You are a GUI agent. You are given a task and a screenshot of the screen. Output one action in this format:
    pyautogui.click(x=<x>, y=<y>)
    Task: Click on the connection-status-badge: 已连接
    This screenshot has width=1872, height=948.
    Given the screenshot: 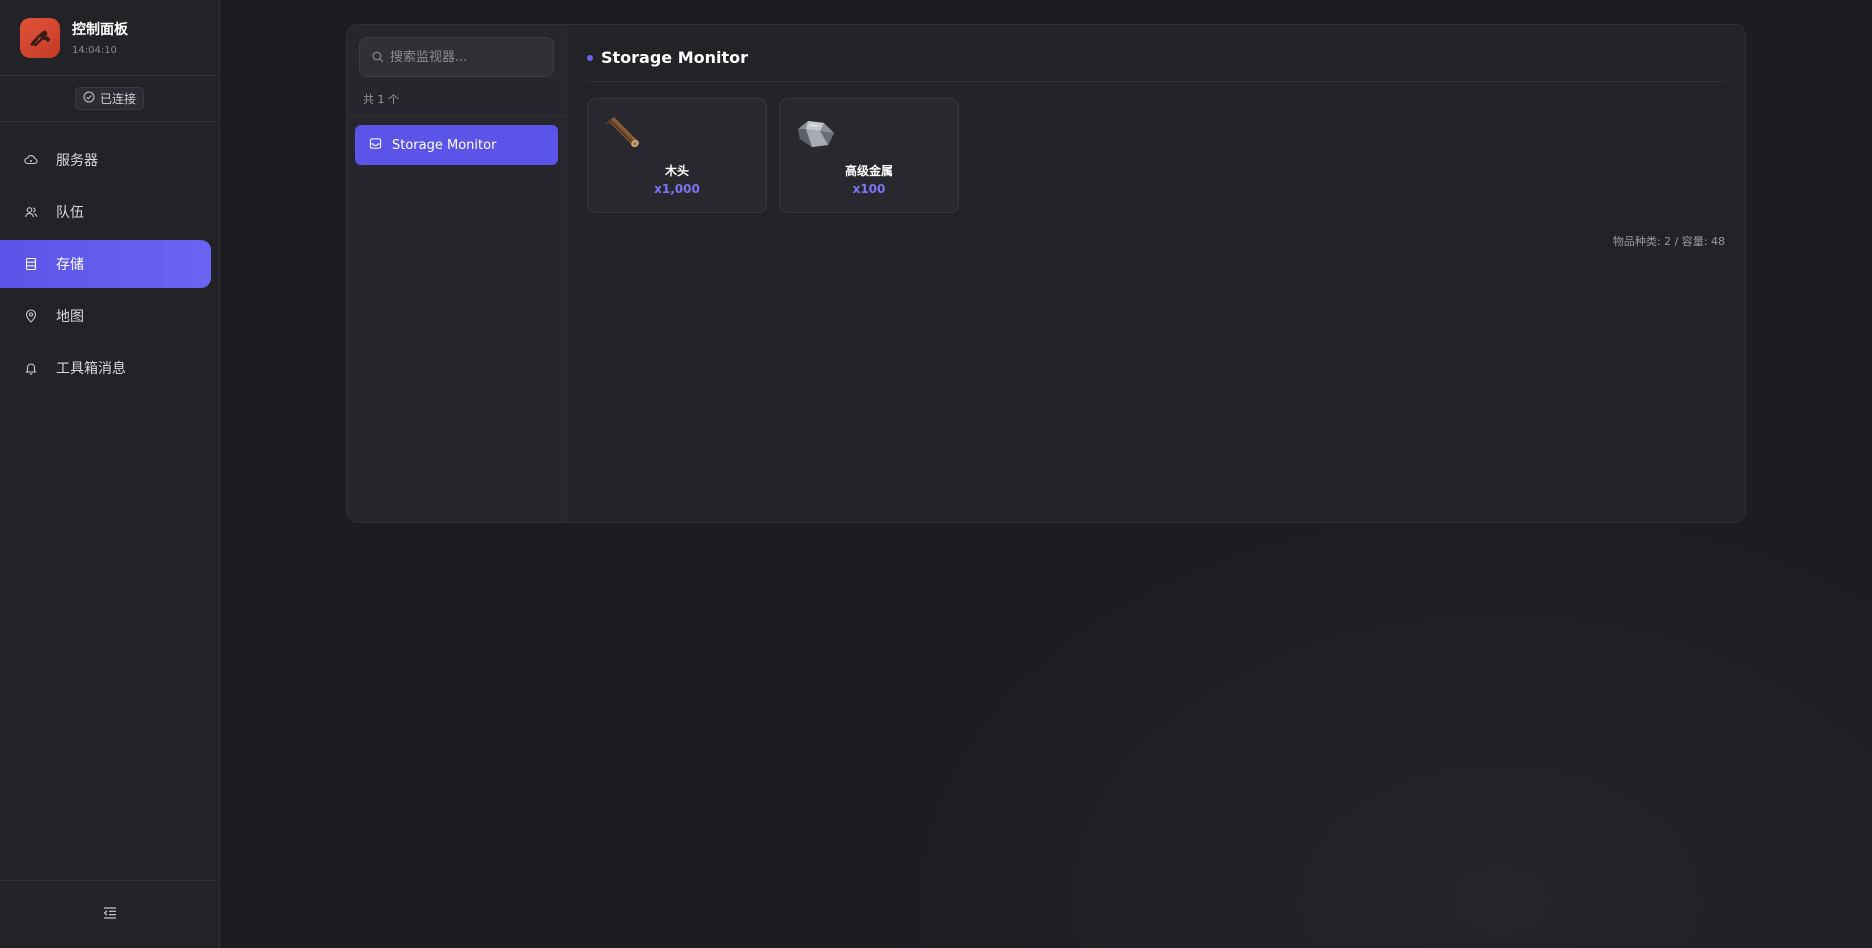 What is the action you would take?
    pyautogui.click(x=109, y=98)
    